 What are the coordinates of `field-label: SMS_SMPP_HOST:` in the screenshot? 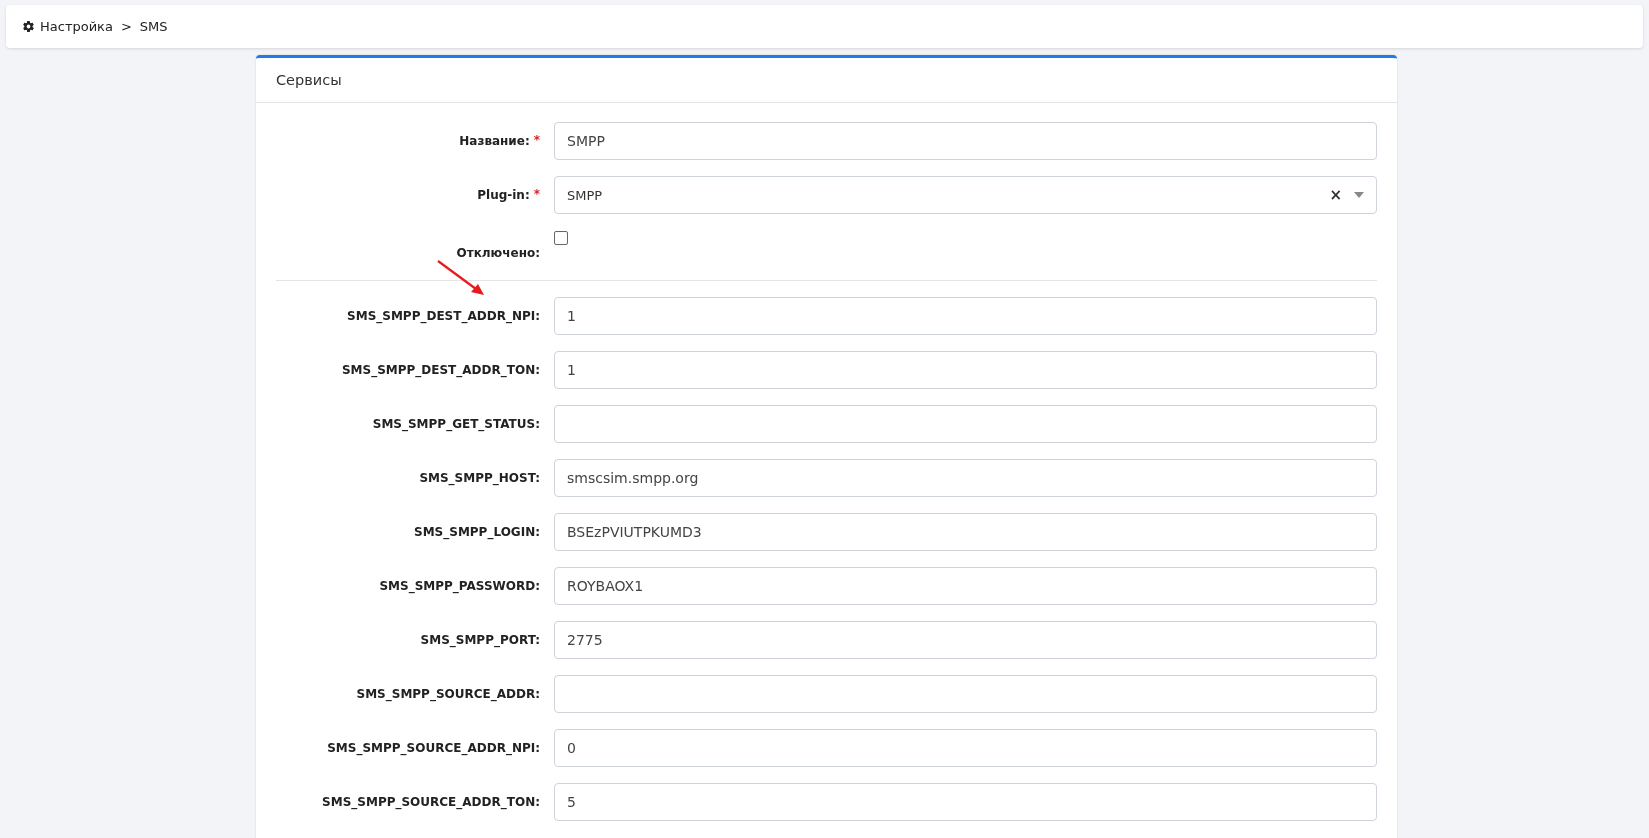 It's located at (479, 478).